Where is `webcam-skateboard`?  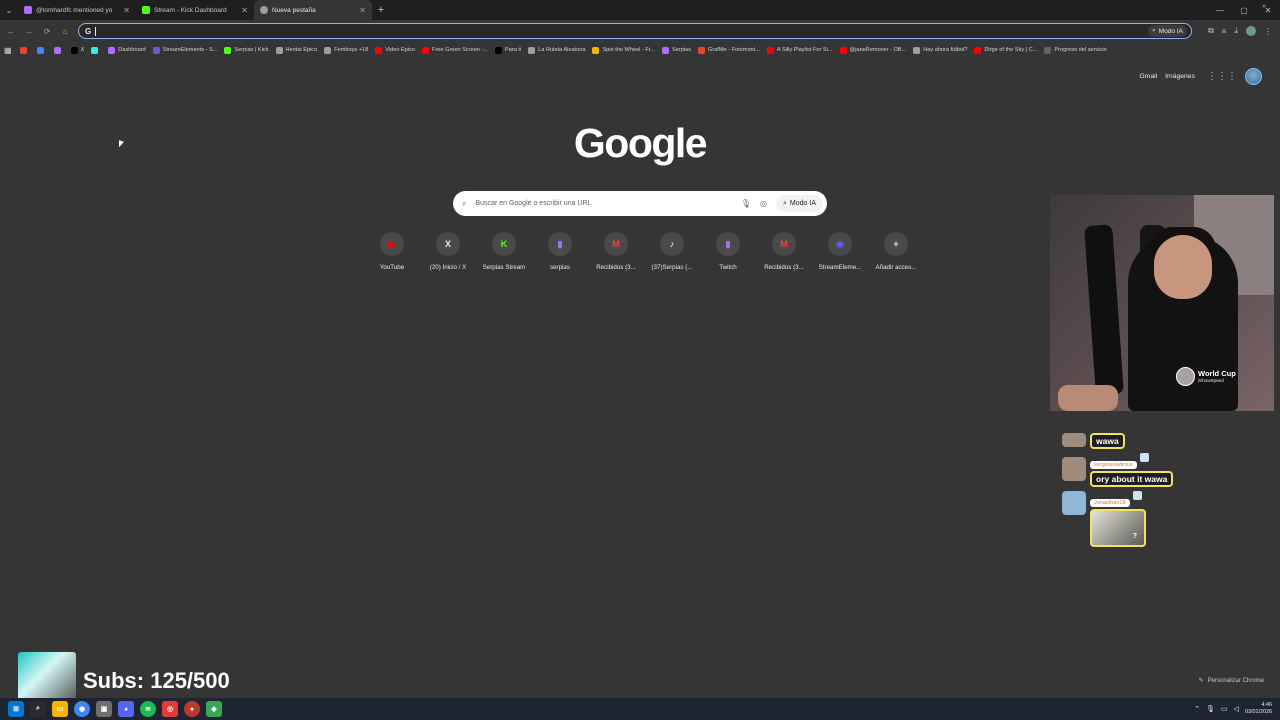
webcam-skateboard is located at coordinates (1104, 310).